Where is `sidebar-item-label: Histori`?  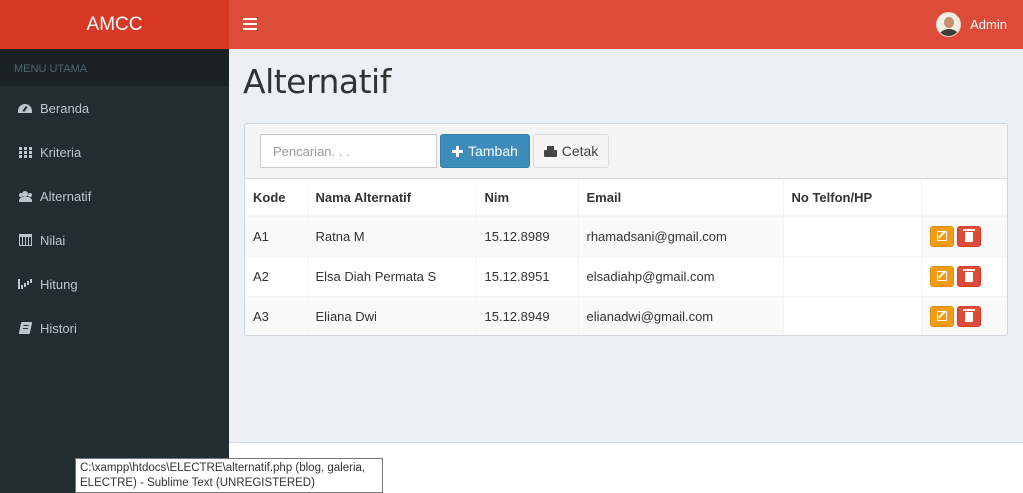
sidebar-item-label: Histori is located at coordinates (58, 328).